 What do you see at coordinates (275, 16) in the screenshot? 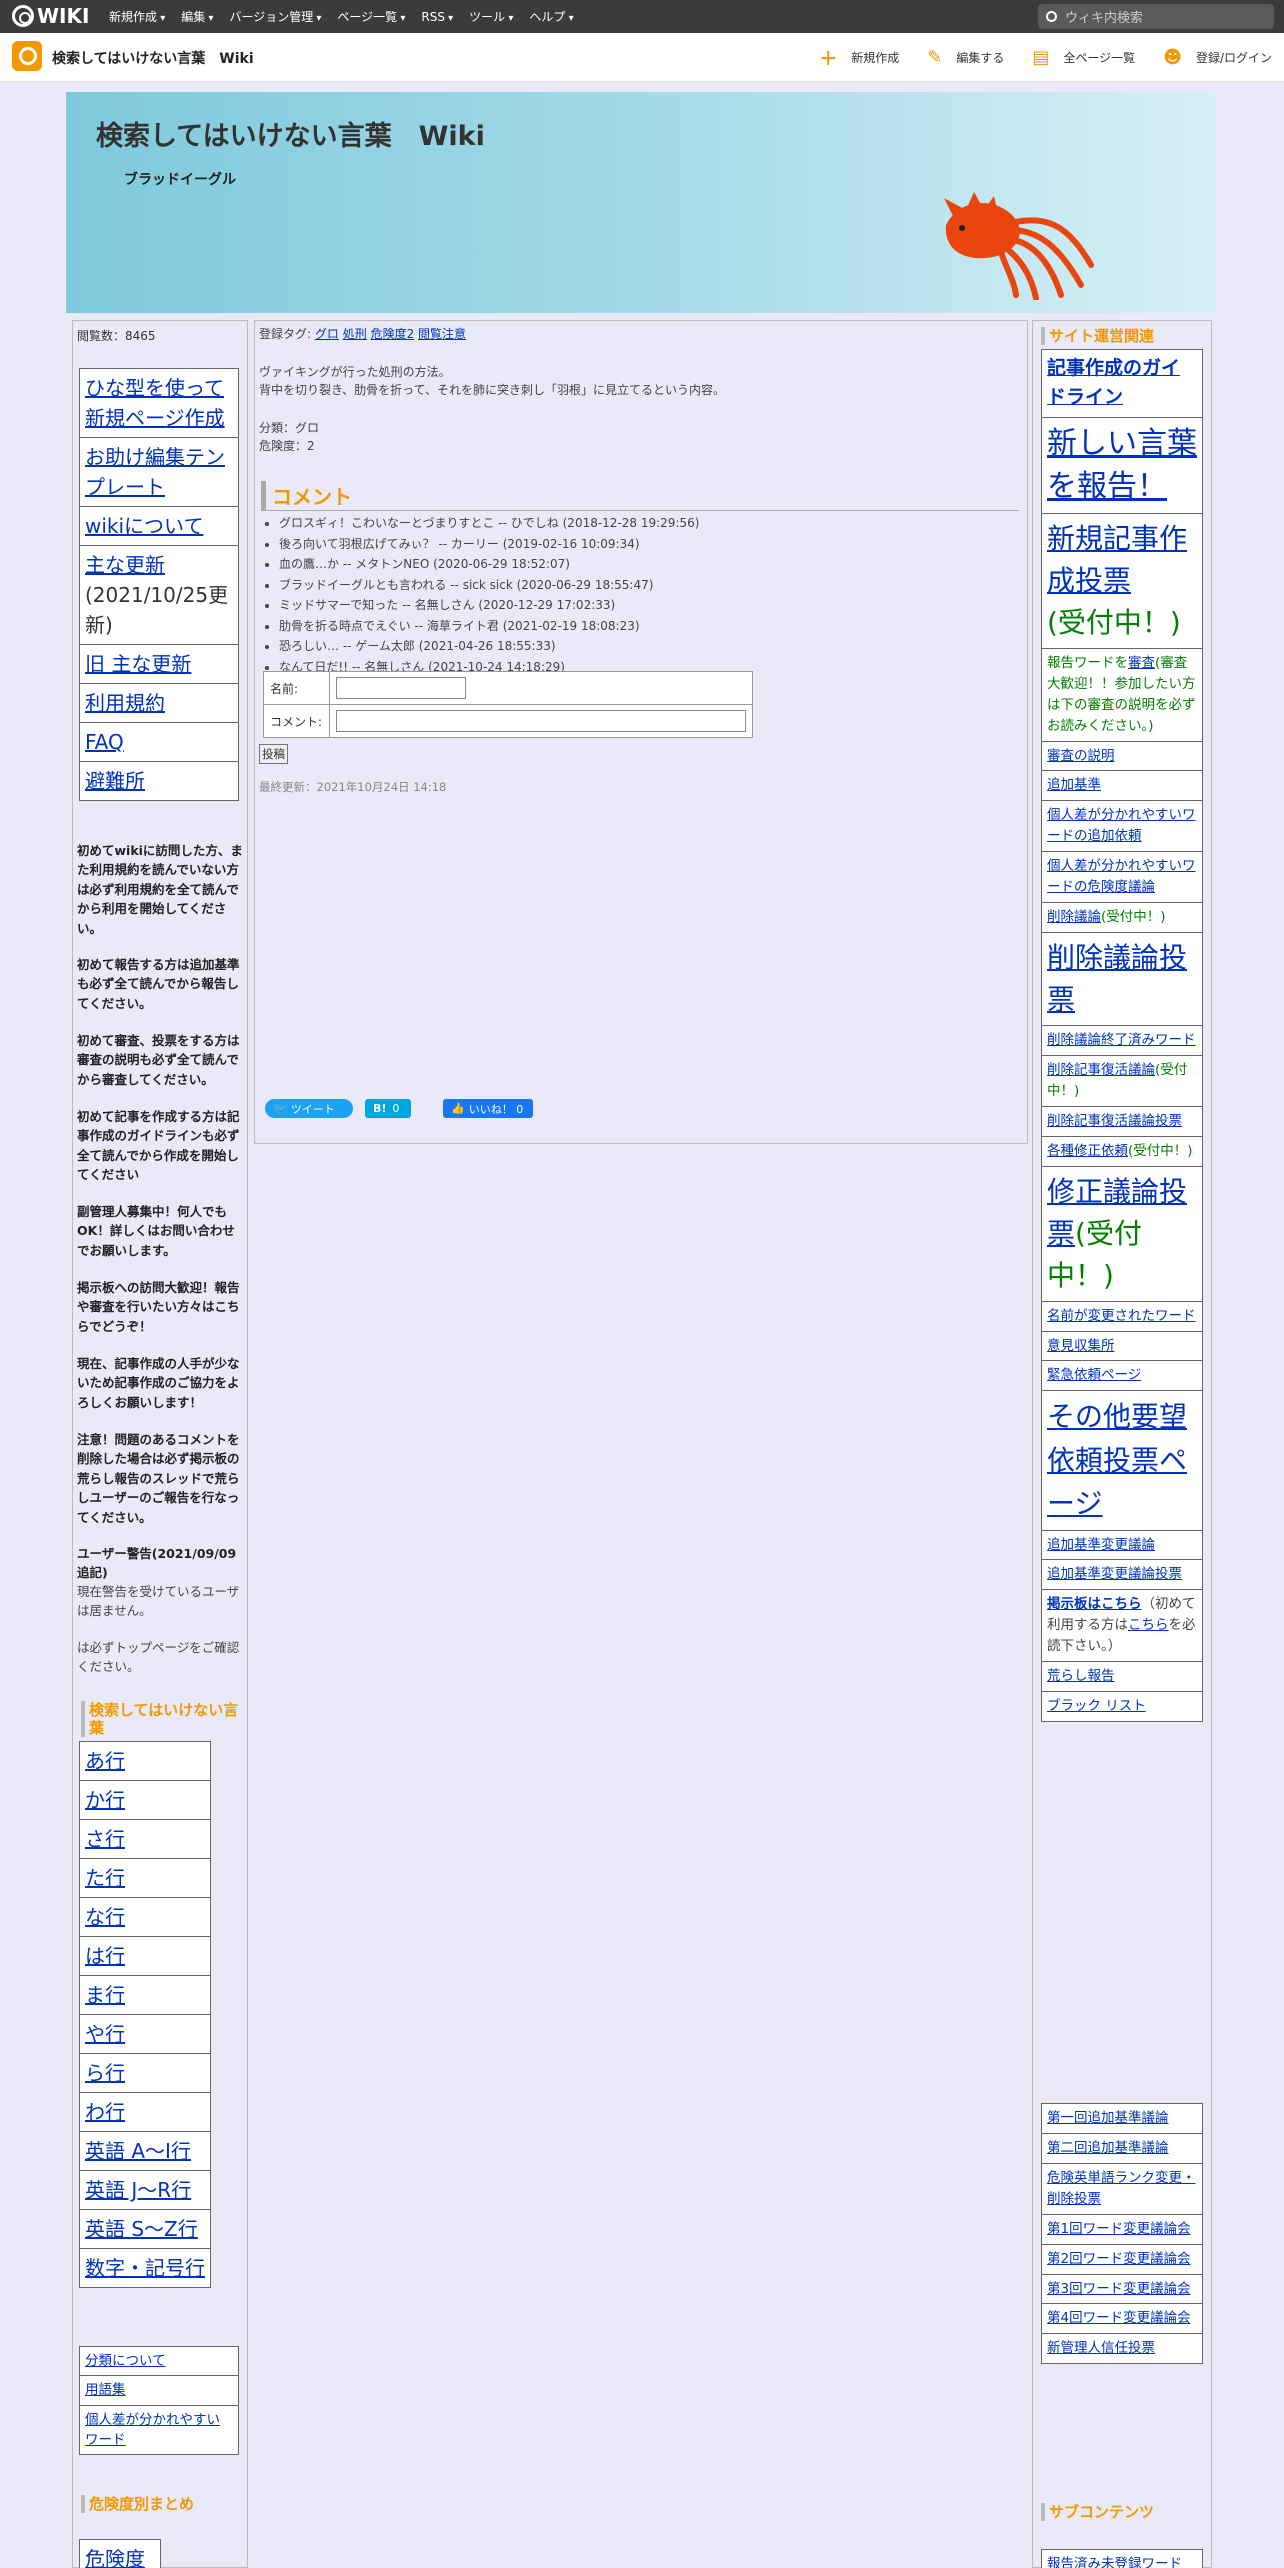
I see `menu-version: バージョン管理` at bounding box center [275, 16].